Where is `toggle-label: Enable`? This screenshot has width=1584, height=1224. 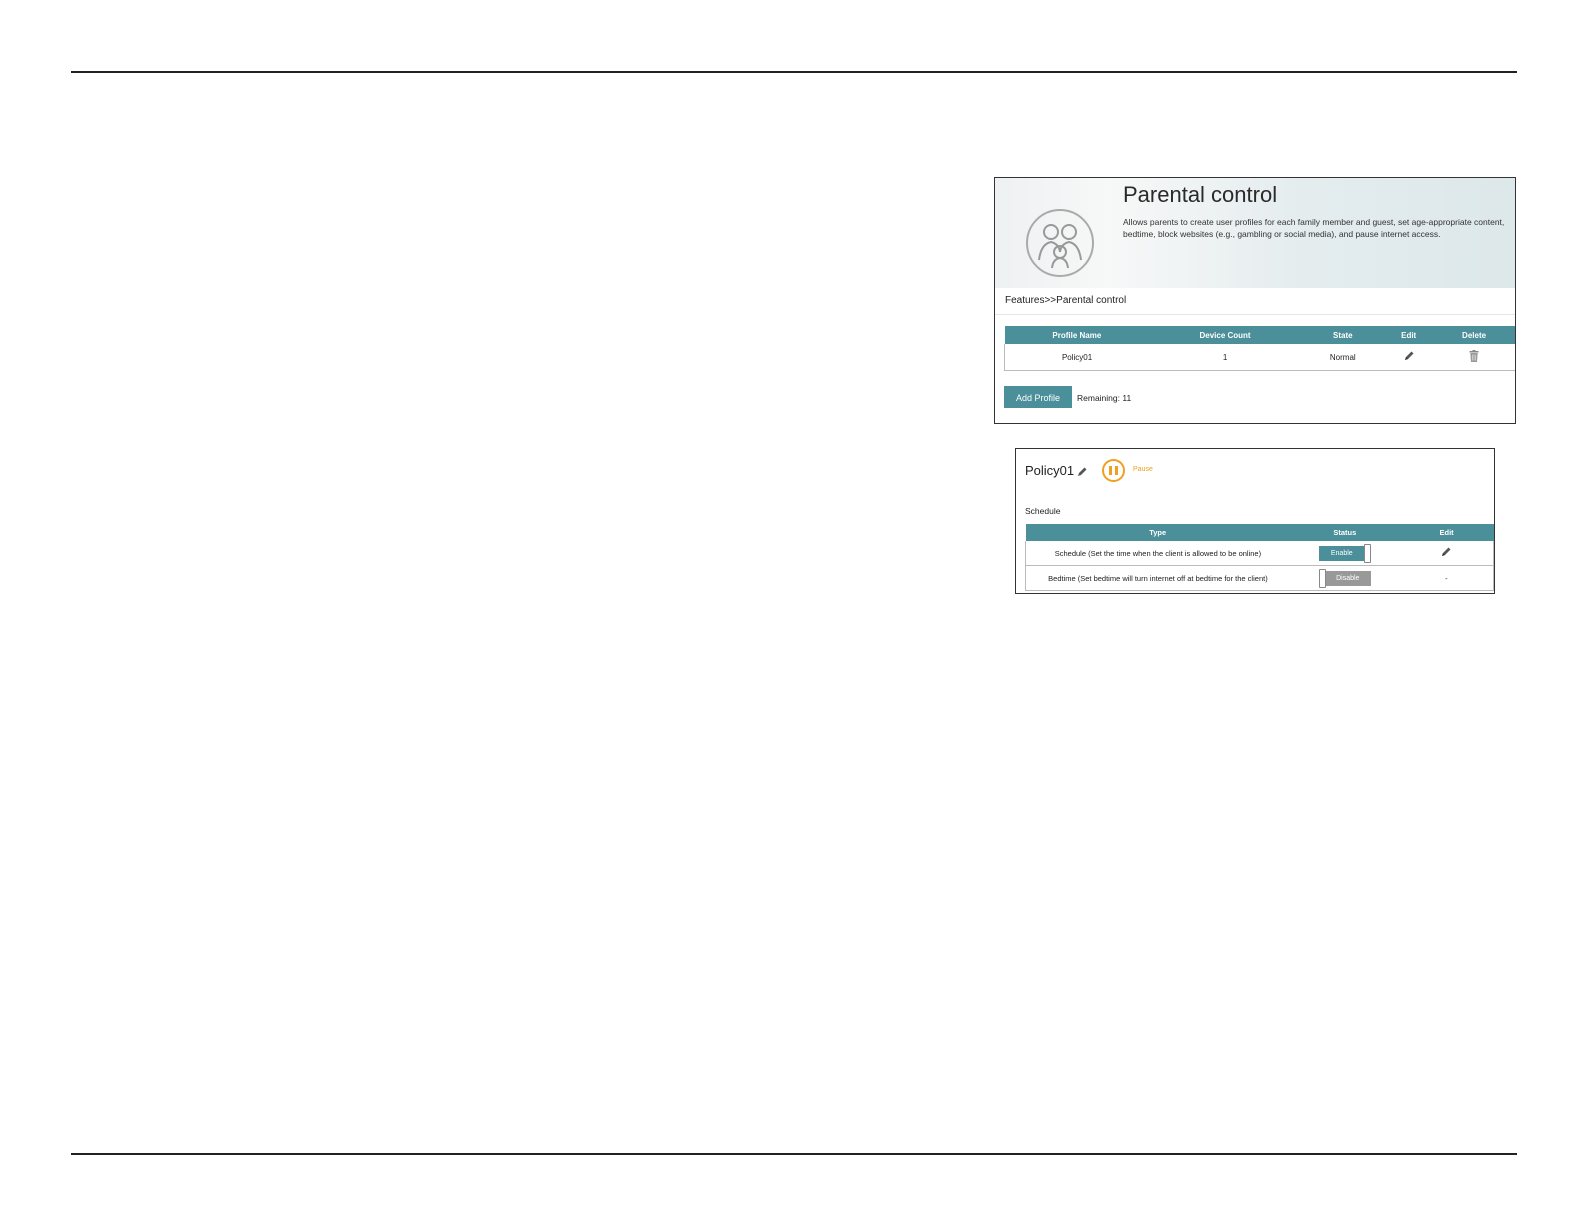 toggle-label: Enable is located at coordinates (1341, 553).